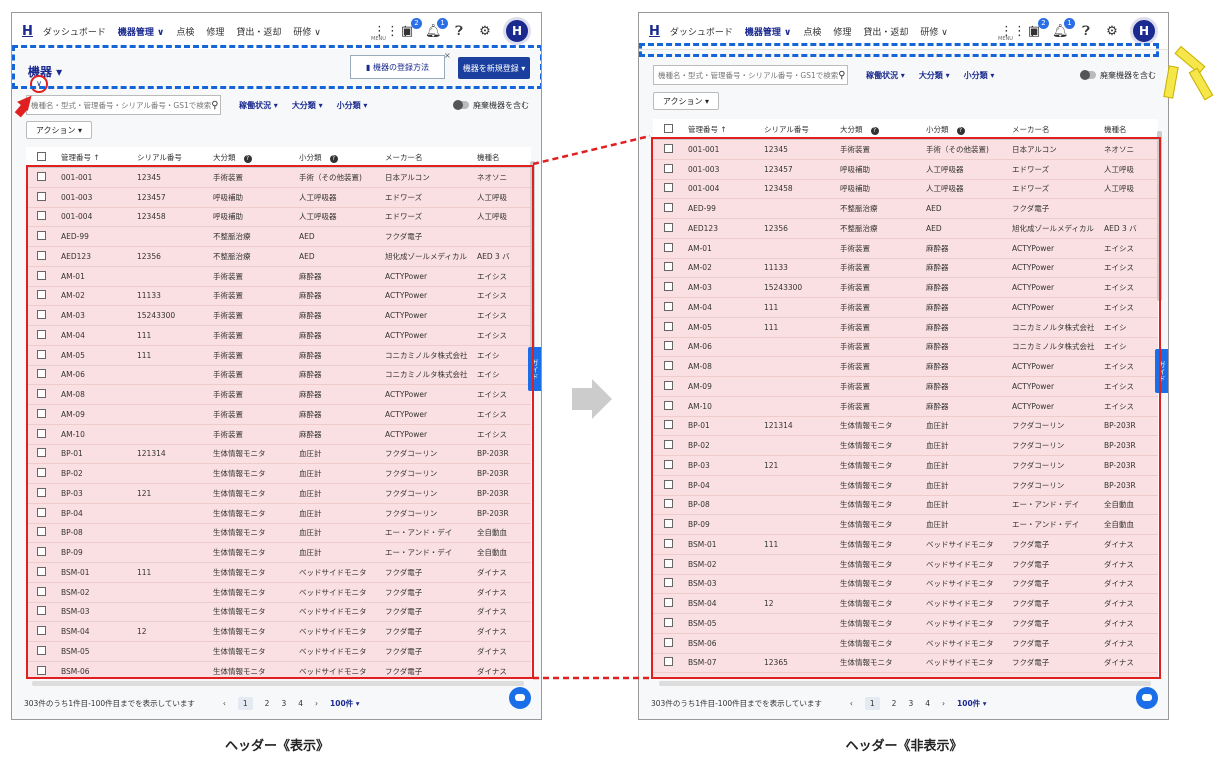  What do you see at coordinates (812, 31) in the screenshot?
I see `nav-inspection: 点検` at bounding box center [812, 31].